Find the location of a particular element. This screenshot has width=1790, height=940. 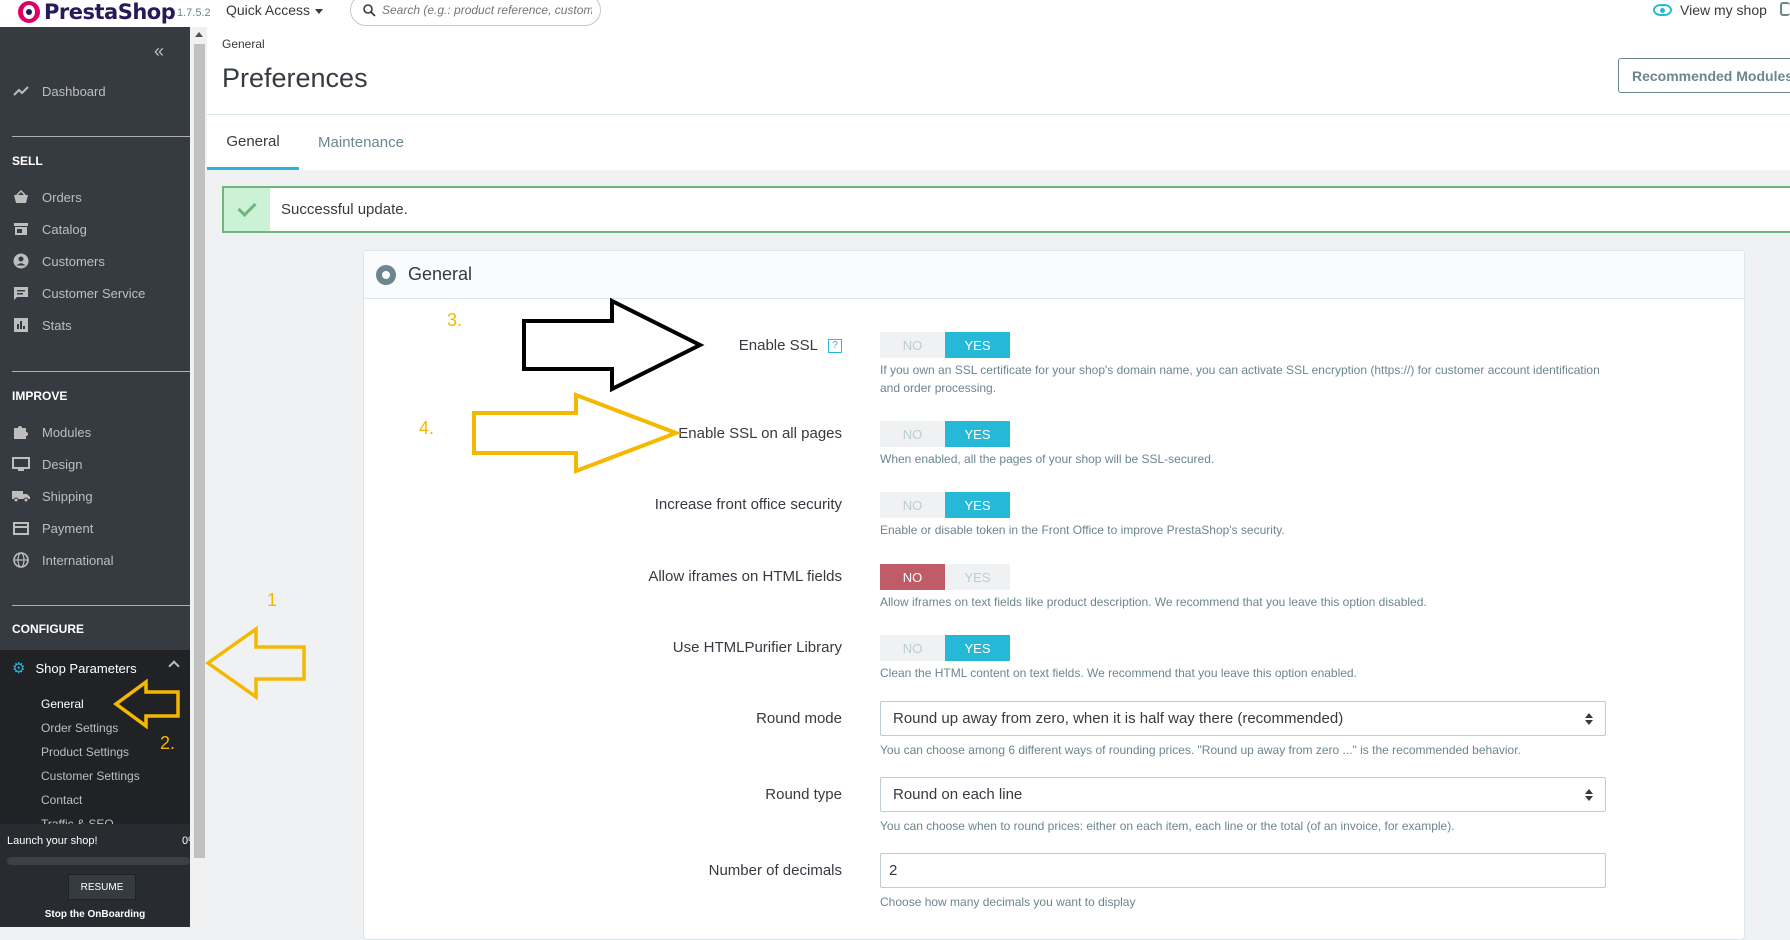

collapse-sidebar-icon: « is located at coordinates (159, 51).